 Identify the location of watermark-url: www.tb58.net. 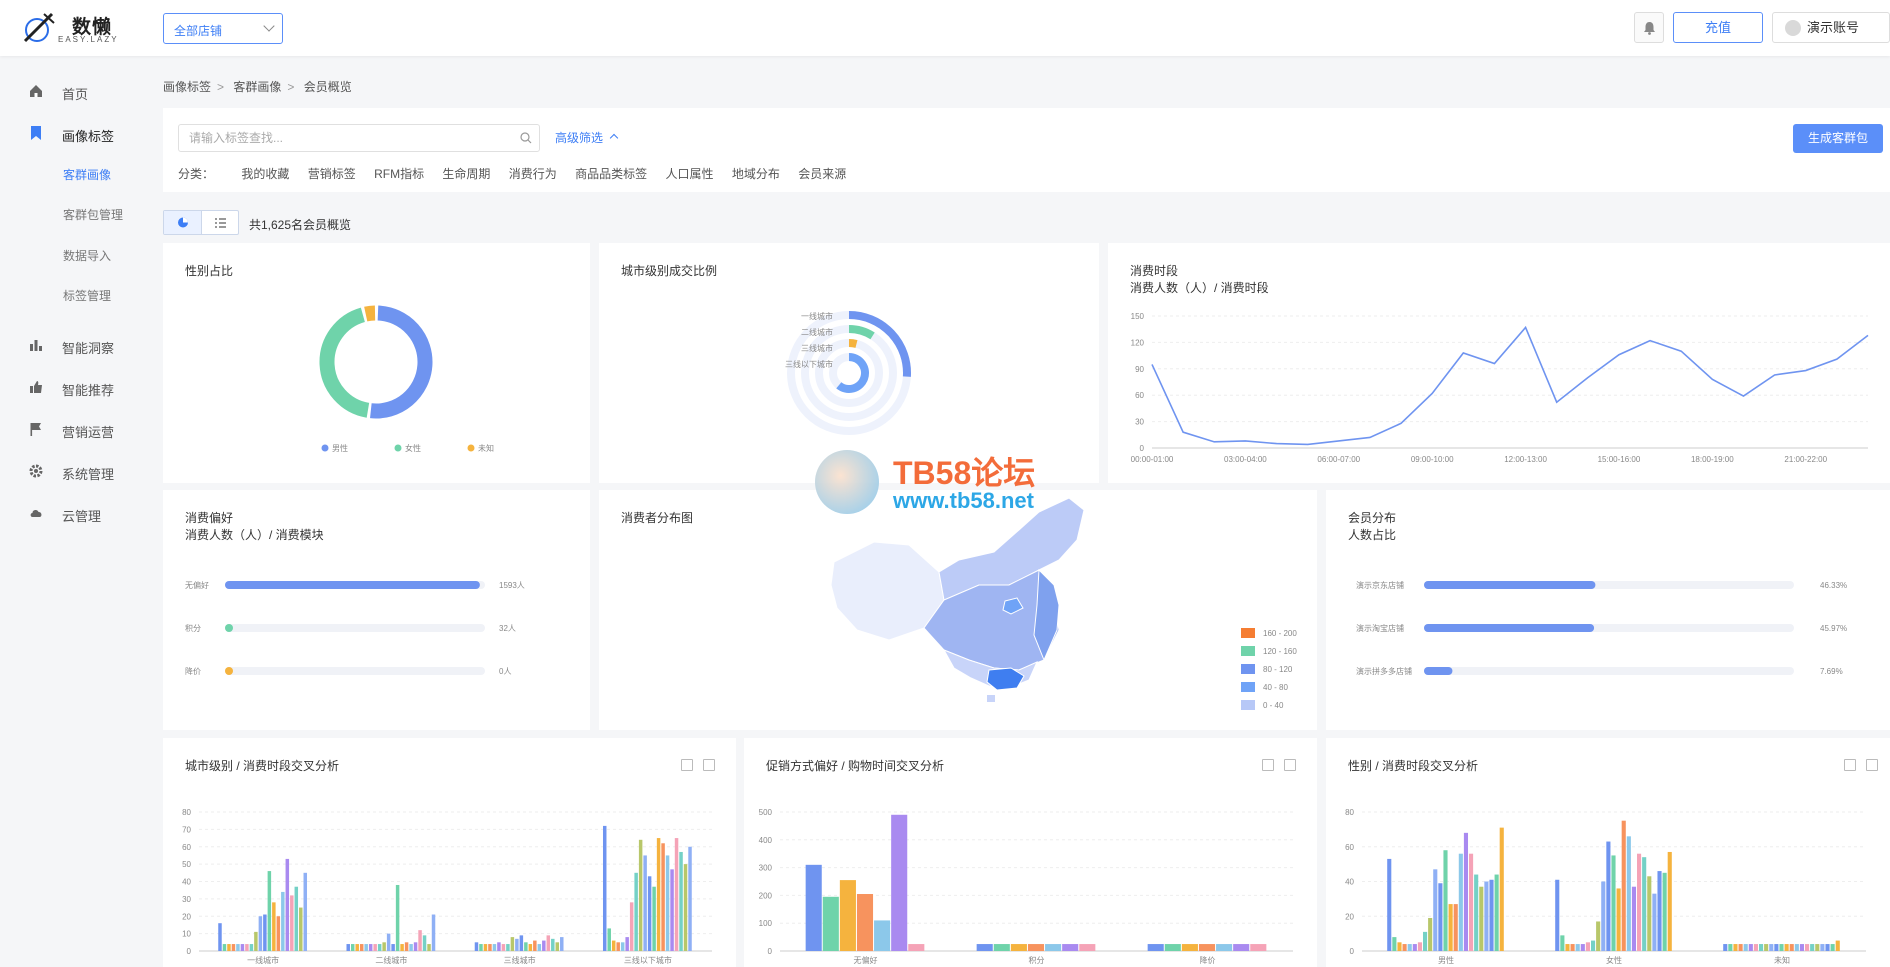
(963, 500).